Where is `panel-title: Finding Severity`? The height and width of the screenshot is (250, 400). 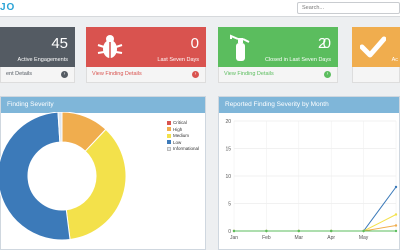 panel-title: Finding Severity is located at coordinates (103, 105).